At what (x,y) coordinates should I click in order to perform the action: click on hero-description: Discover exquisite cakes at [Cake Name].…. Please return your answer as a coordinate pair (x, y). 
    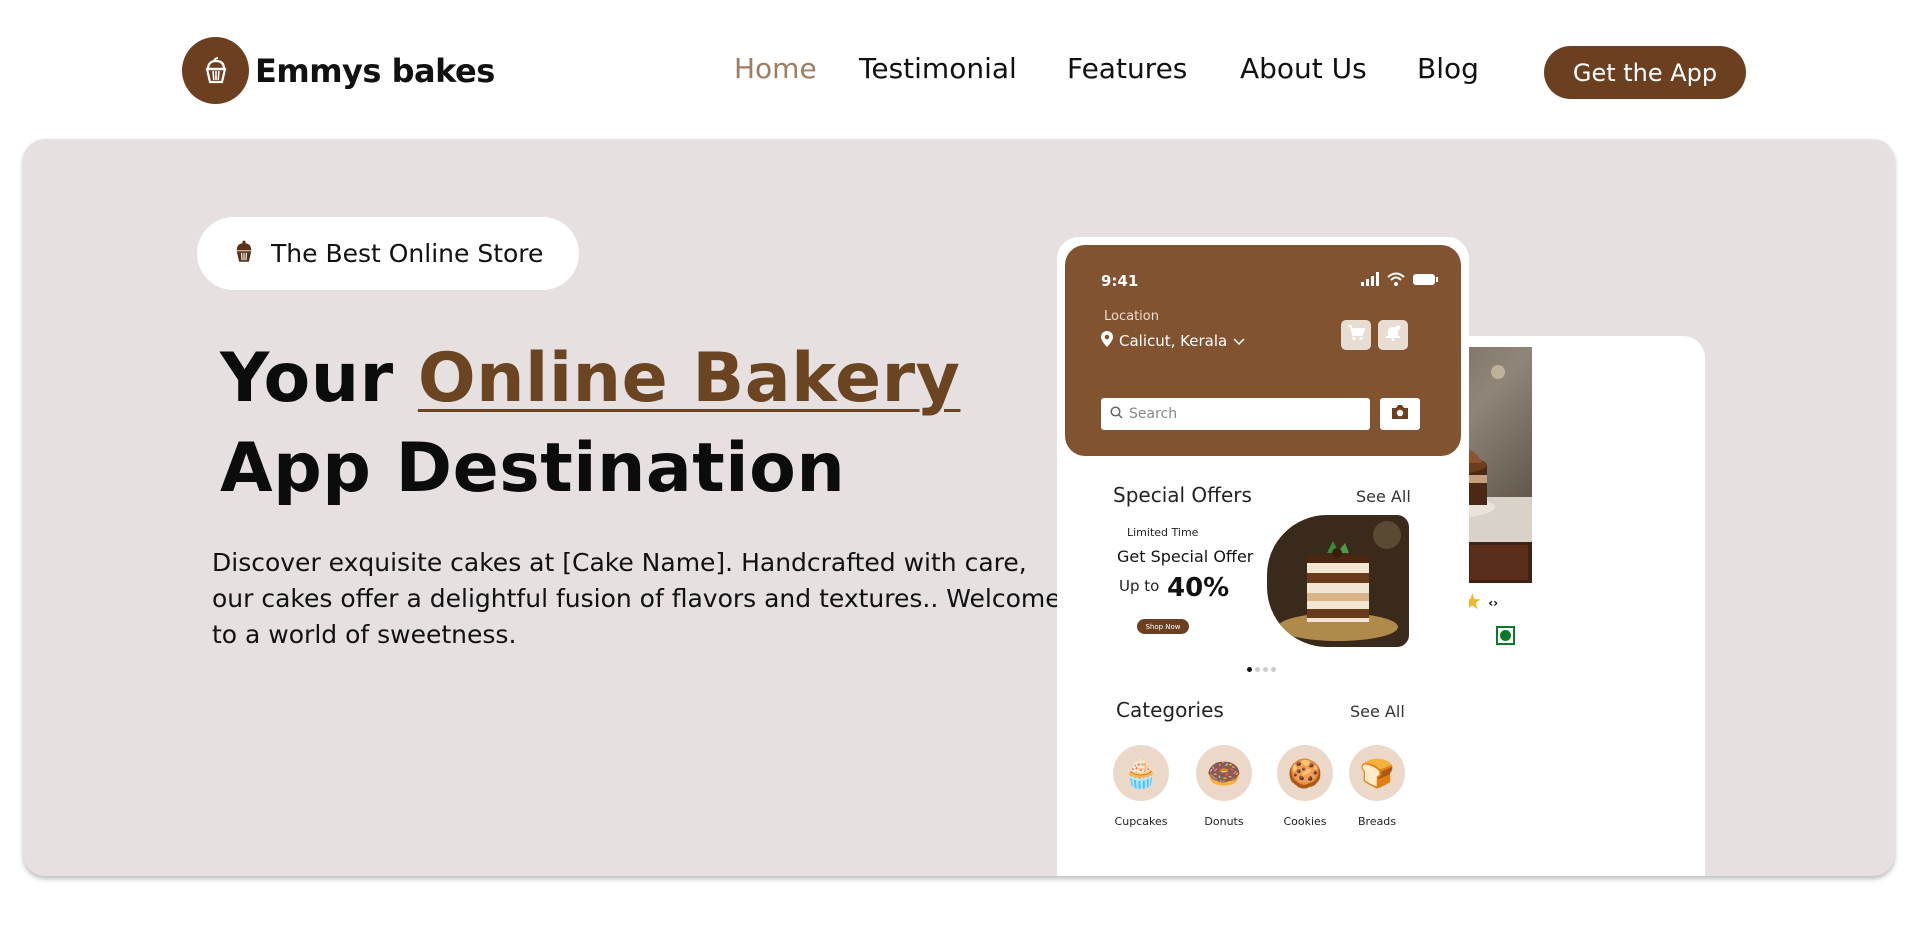
    Looking at the image, I should click on (636, 598).